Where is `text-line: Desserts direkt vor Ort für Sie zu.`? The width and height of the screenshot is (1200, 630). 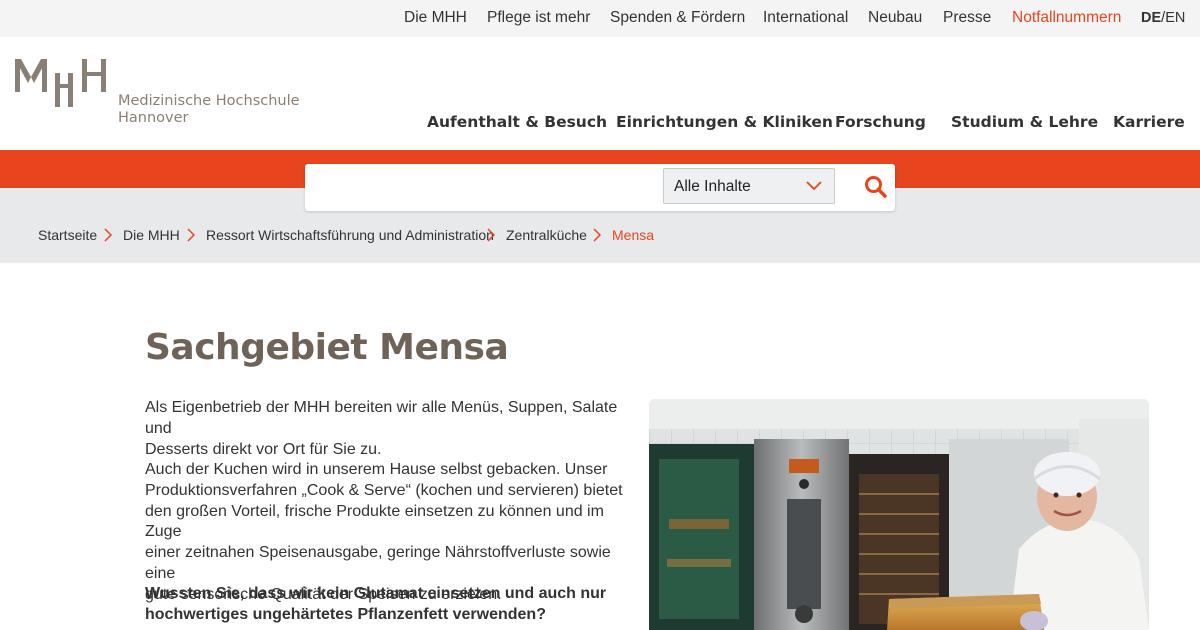
text-line: Desserts direkt vor Ort für Sie zu. is located at coordinates (263, 449).